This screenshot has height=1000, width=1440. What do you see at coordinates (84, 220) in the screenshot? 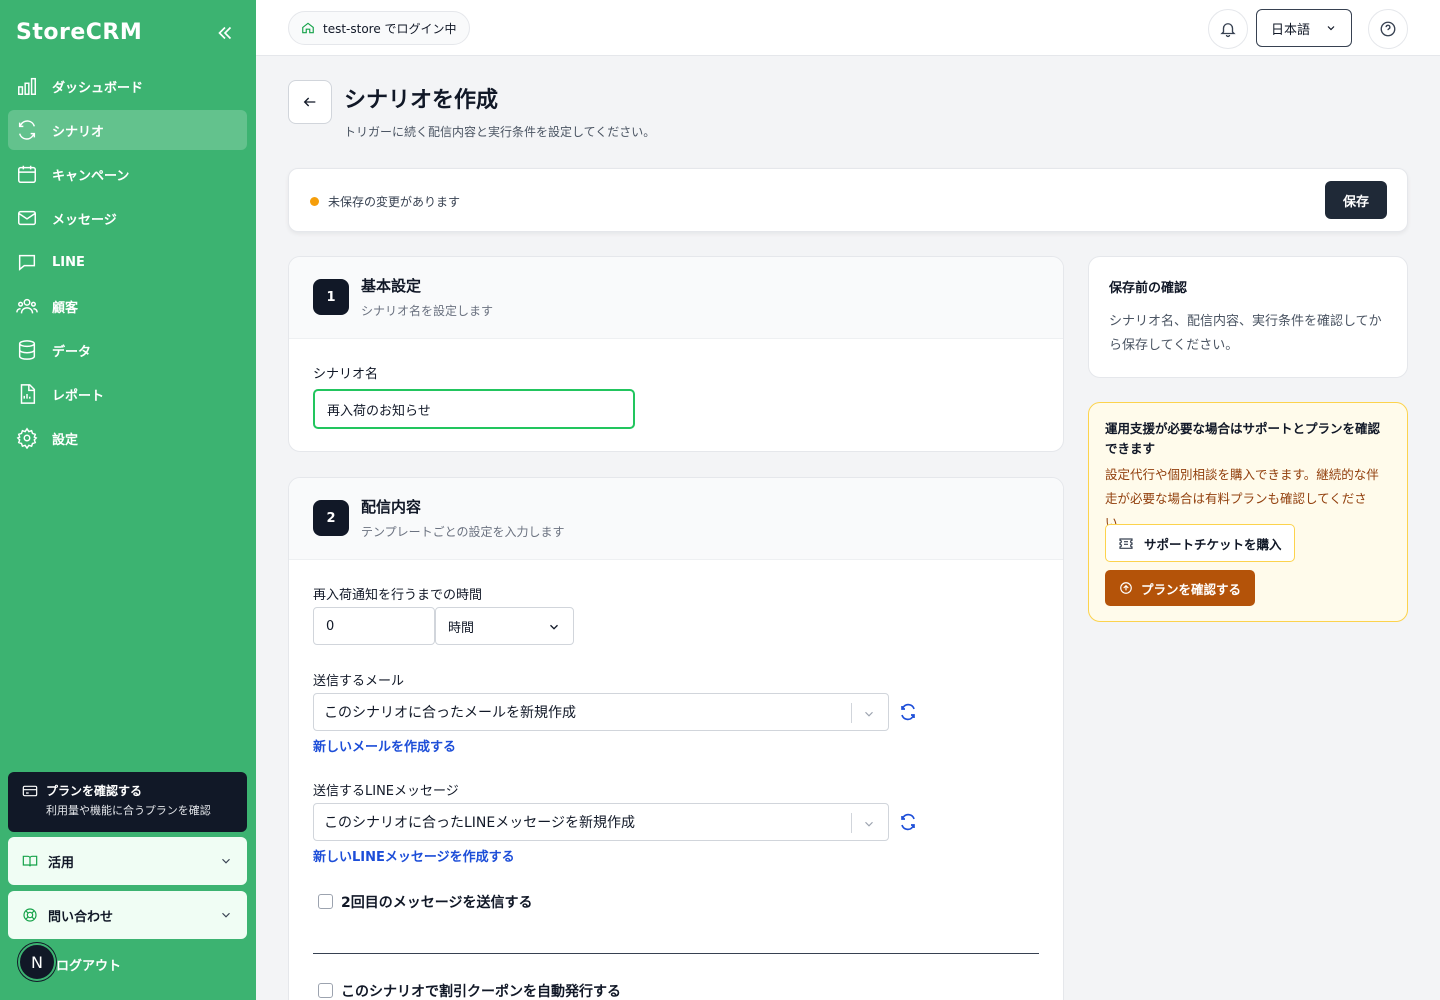
I see `sidebar-item-label: メッセージ` at bounding box center [84, 220].